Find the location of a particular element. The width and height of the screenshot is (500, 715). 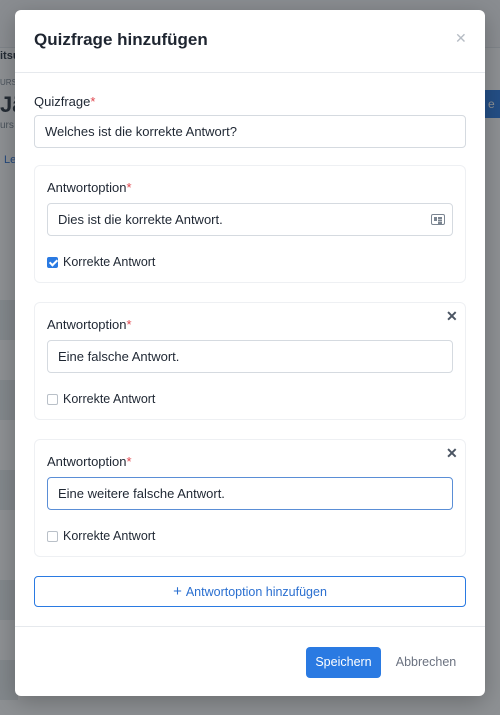

answer-option-input: Eine weitere falsche Antwort. is located at coordinates (250, 493).